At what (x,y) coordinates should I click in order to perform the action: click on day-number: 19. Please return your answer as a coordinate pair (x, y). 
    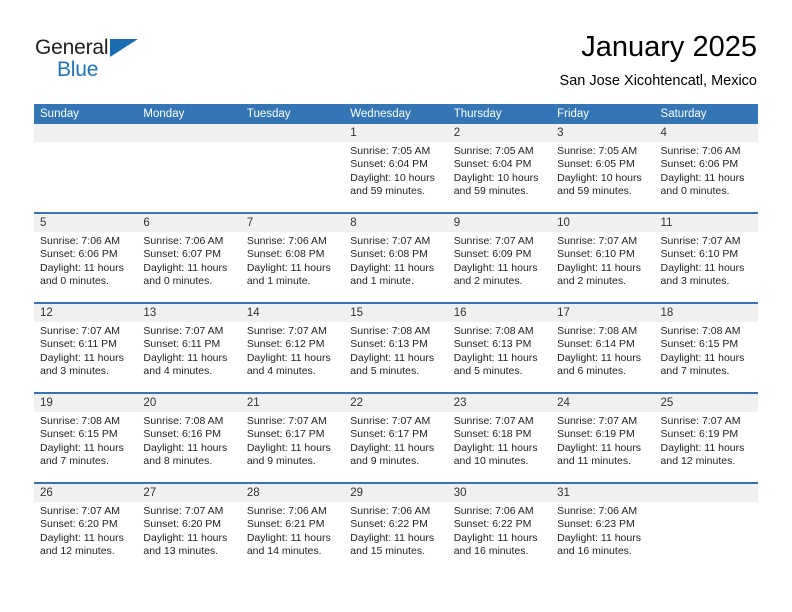
    Looking at the image, I should click on (85, 403).